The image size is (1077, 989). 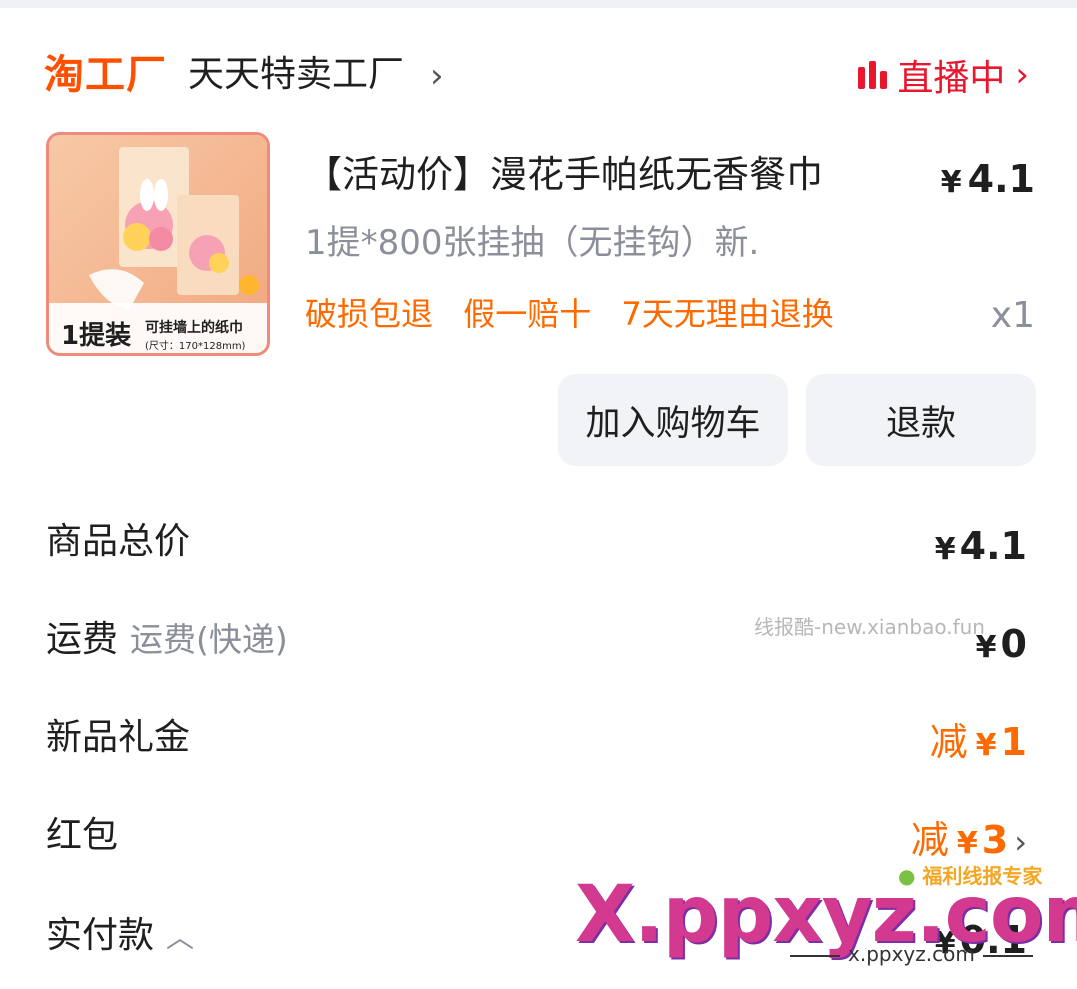 I want to click on paid-label: 实付款, so click(x=100, y=935).